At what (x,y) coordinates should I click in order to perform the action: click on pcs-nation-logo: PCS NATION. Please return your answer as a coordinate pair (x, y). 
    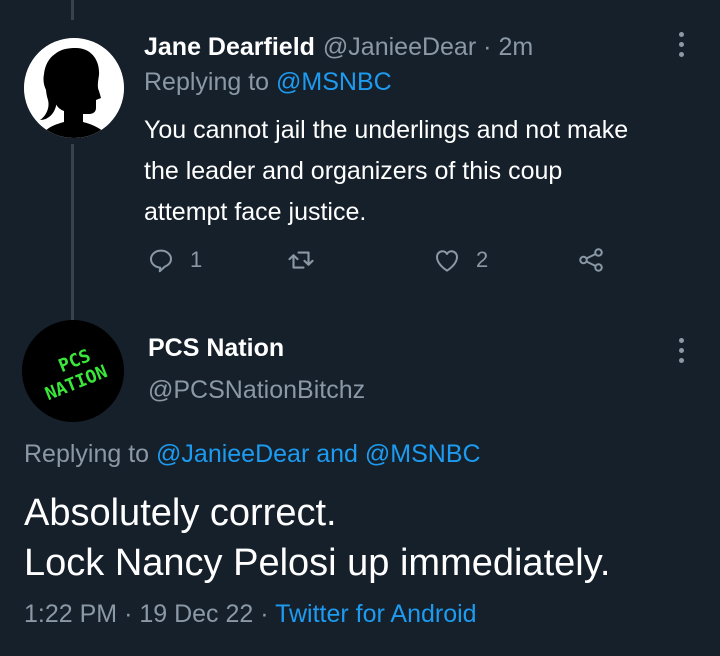
    Looking at the image, I should click on (73, 371).